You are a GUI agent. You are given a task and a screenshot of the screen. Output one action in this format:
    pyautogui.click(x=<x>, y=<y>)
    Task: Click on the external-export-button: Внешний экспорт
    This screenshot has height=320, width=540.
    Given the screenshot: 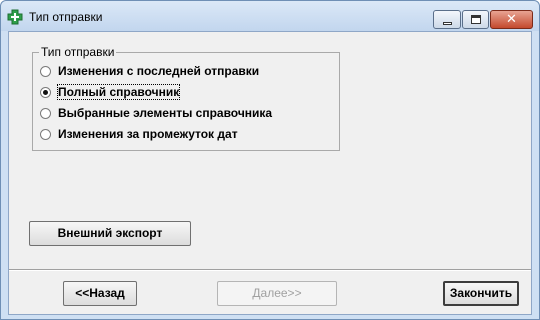 What is the action you would take?
    pyautogui.click(x=110, y=233)
    